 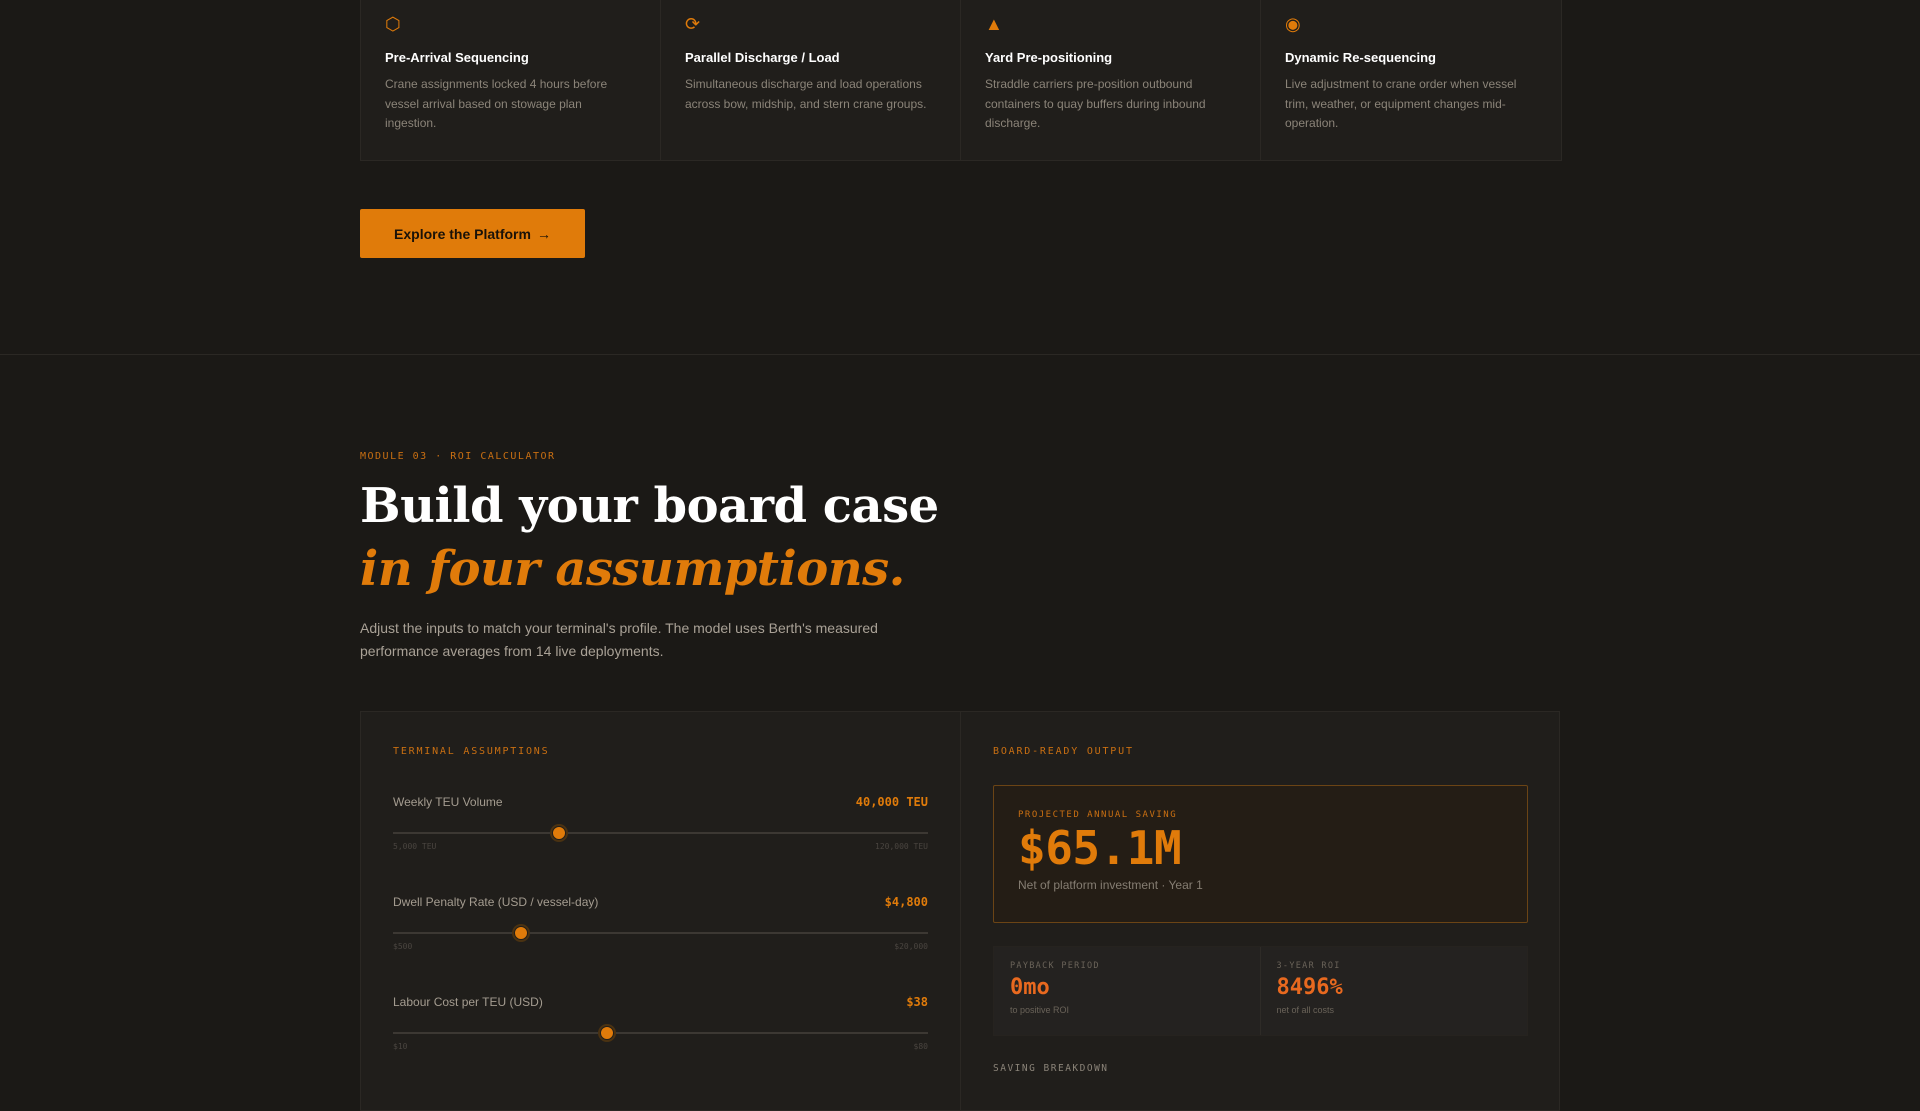 What do you see at coordinates (448, 802) in the screenshot?
I see `slider-label: Weekly TEU Volume` at bounding box center [448, 802].